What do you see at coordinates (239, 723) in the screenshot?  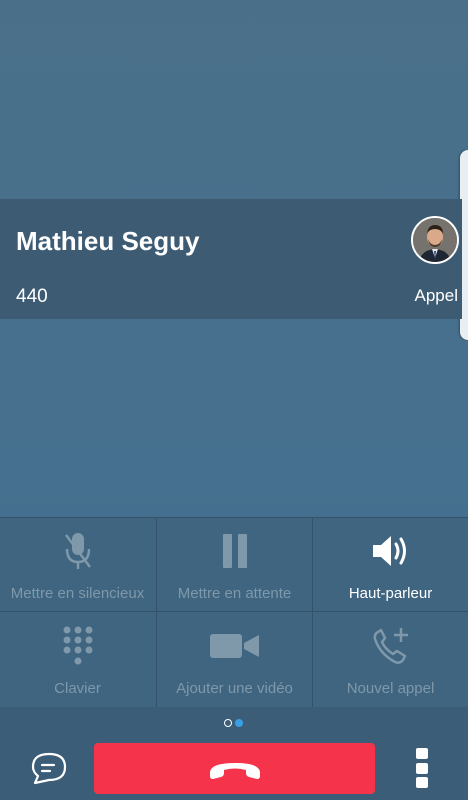 I see `page-dot-active` at bounding box center [239, 723].